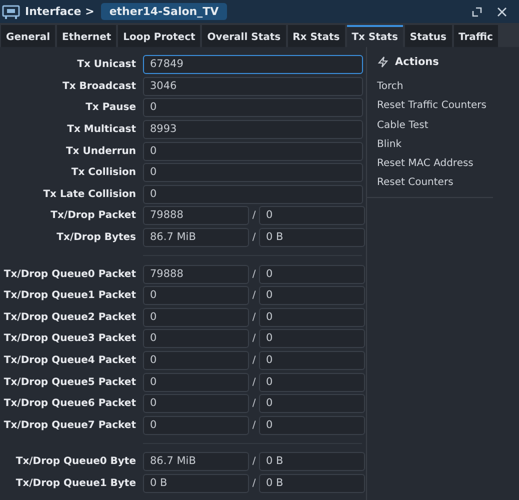 This screenshot has height=500, width=519. I want to click on field-label: Tx/Drop Bytes, so click(96, 238).